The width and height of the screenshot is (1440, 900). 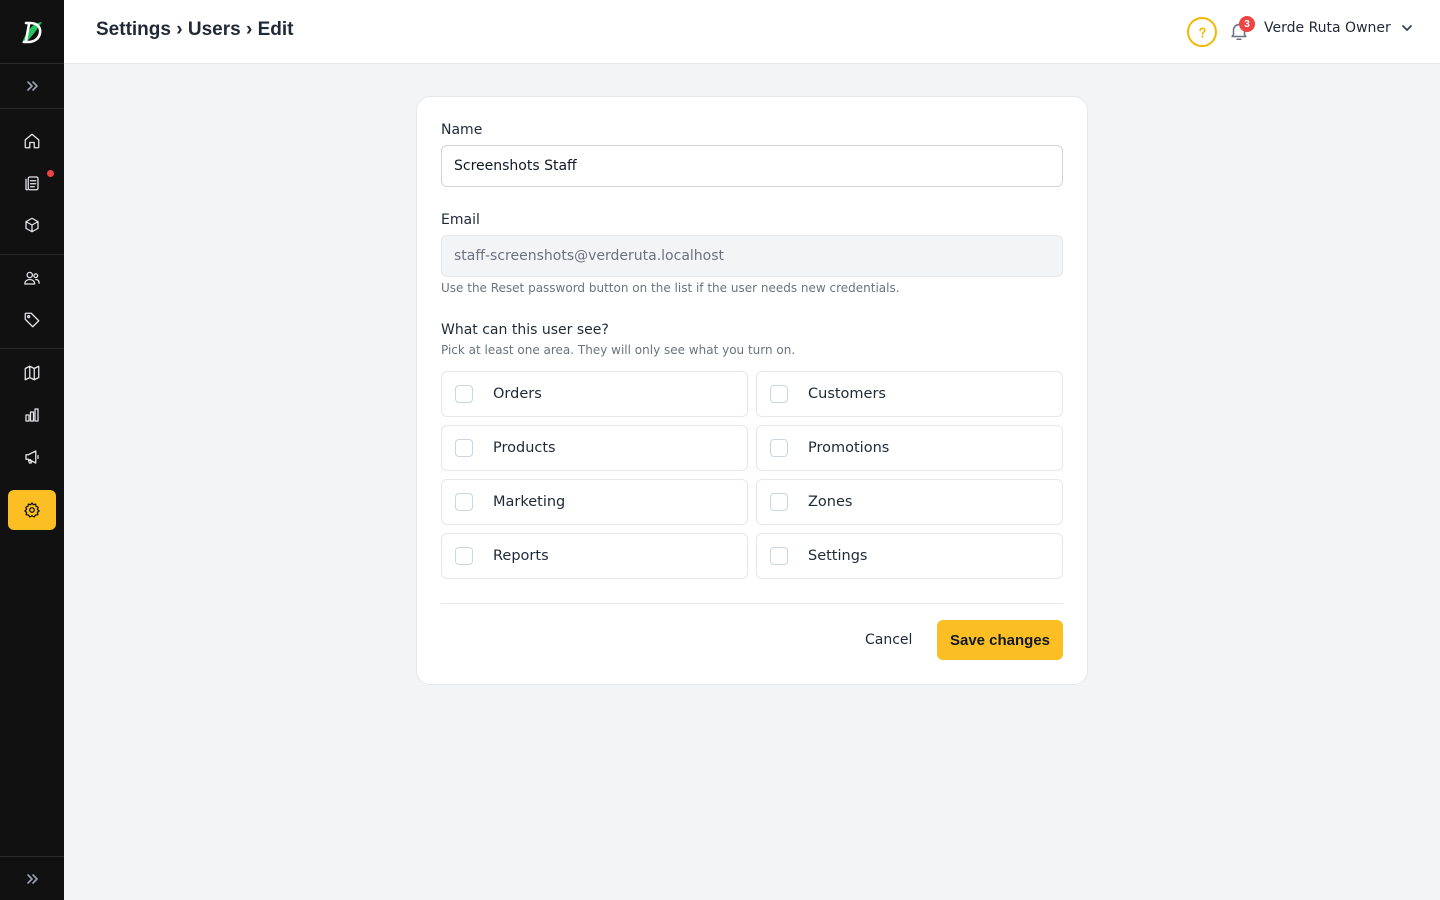 I want to click on breadcrumb-edit: Edit, so click(x=275, y=29).